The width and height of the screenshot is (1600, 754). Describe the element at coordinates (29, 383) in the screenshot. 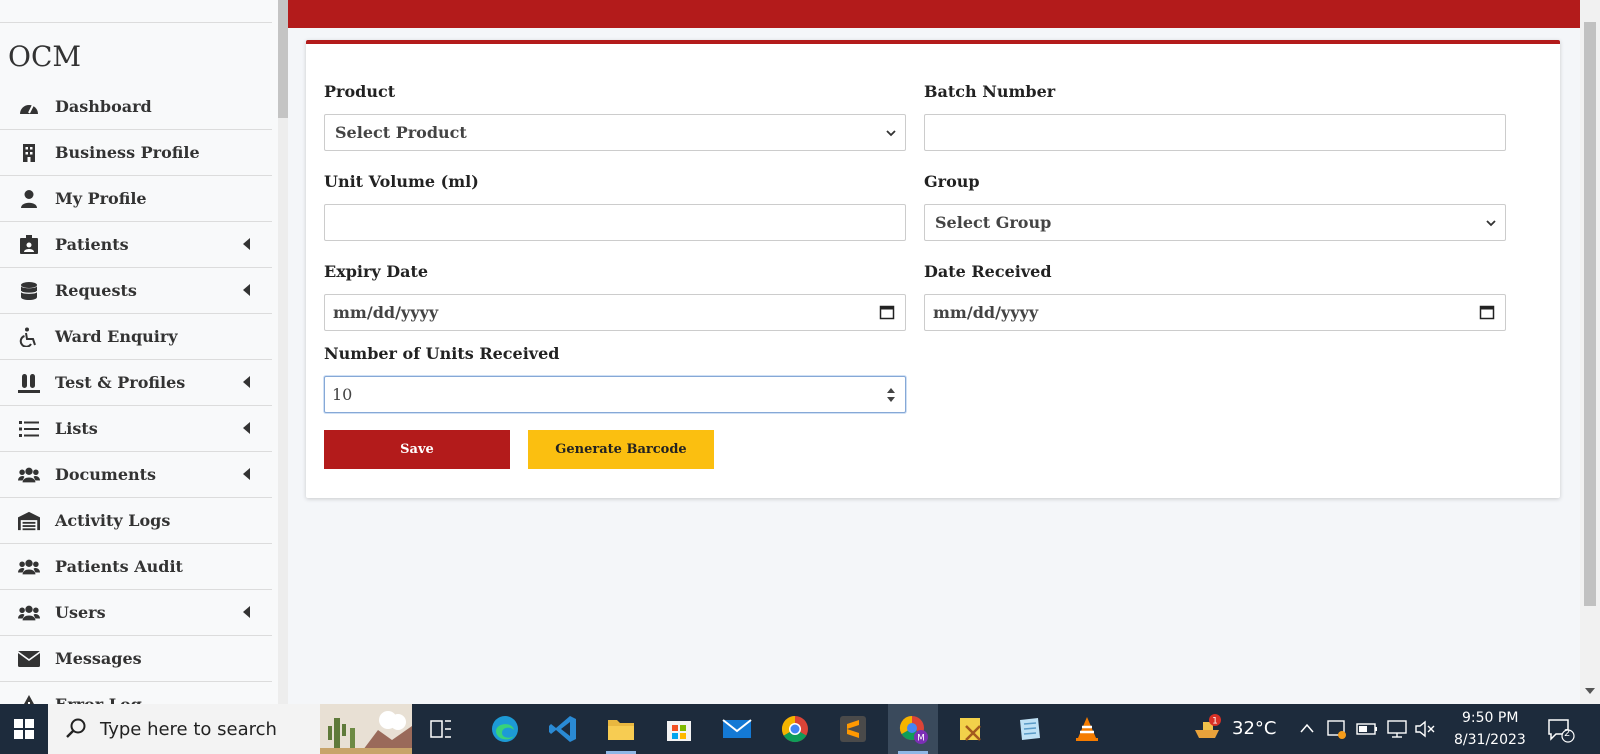

I see `test-tubes-icon` at that location.